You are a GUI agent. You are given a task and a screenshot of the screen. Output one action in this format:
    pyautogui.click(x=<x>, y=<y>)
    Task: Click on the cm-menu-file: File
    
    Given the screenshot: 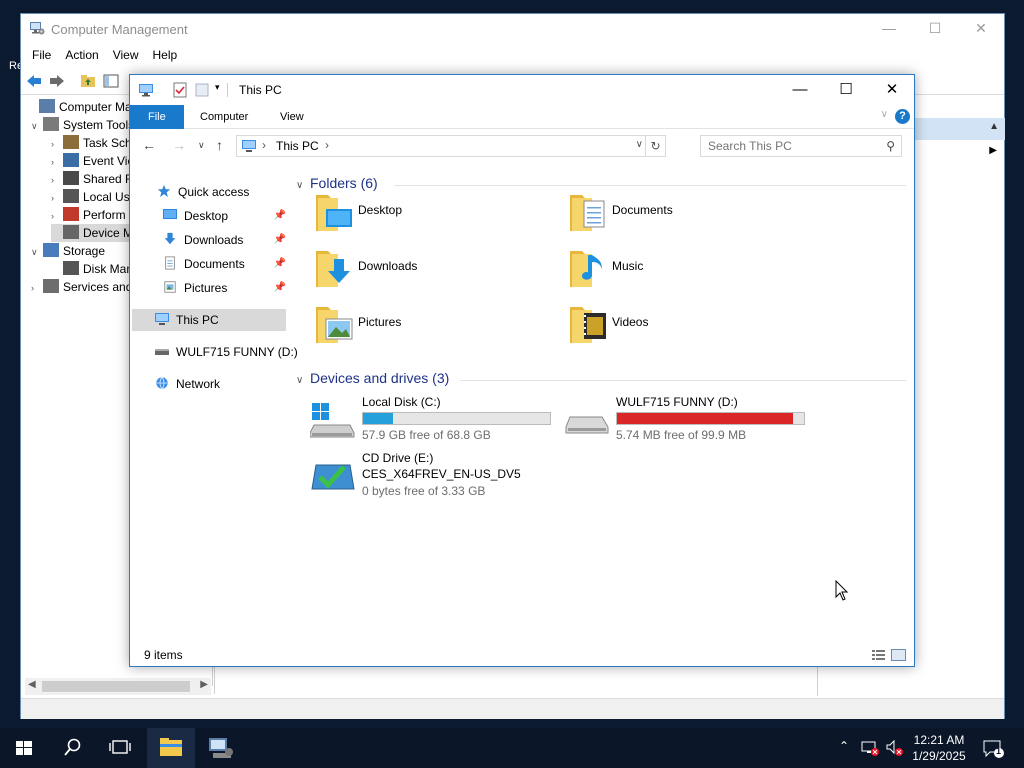 What is the action you would take?
    pyautogui.click(x=39, y=55)
    